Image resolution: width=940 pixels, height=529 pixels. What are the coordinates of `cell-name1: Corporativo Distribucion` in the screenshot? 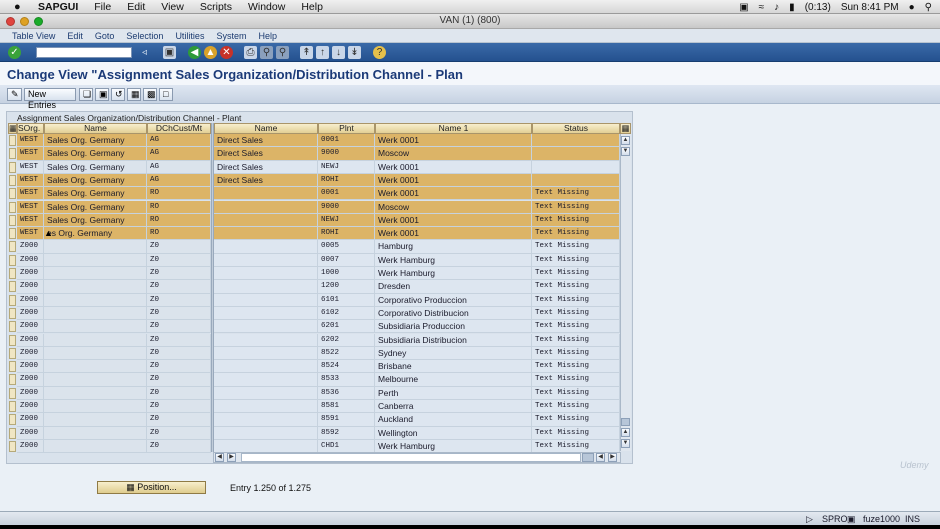 It's located at (453, 313).